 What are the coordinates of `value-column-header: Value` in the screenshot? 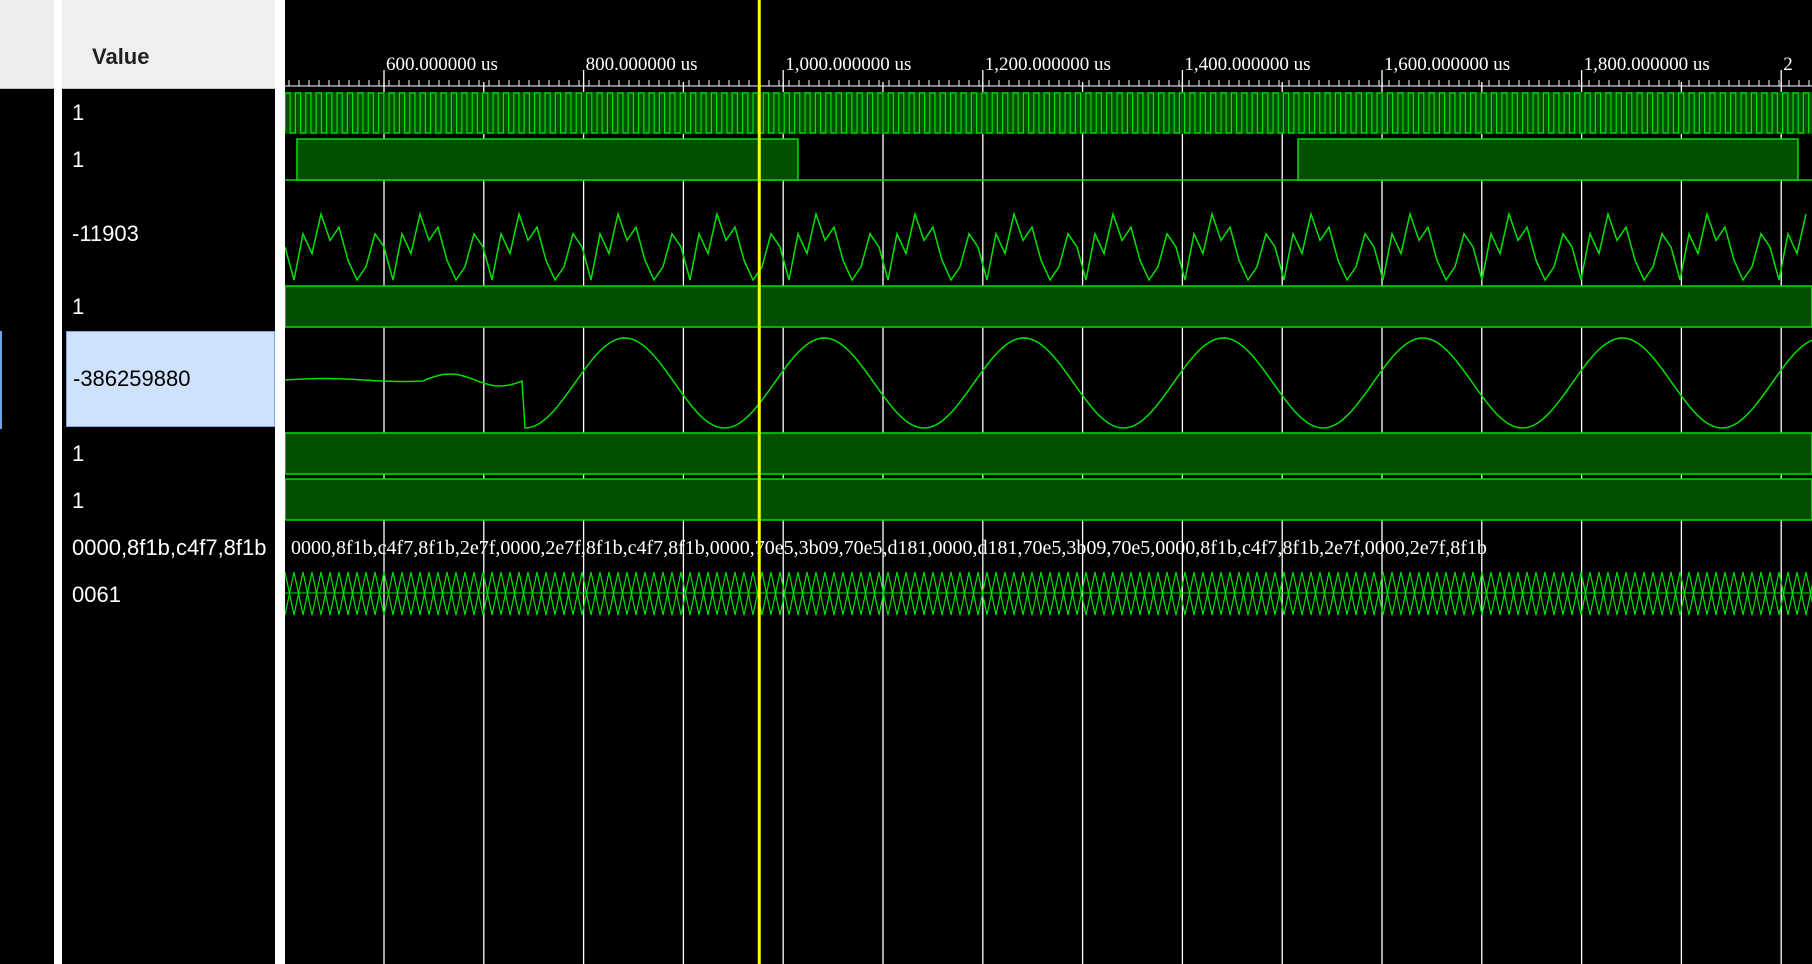 It's located at (168, 44).